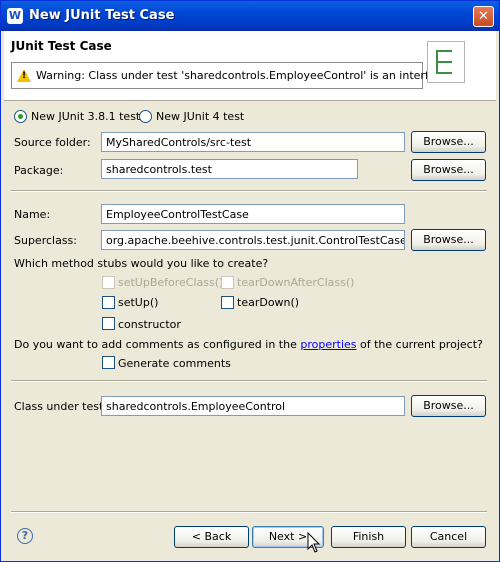  Describe the element at coordinates (249, 512) in the screenshot. I see `footer-separator` at that location.